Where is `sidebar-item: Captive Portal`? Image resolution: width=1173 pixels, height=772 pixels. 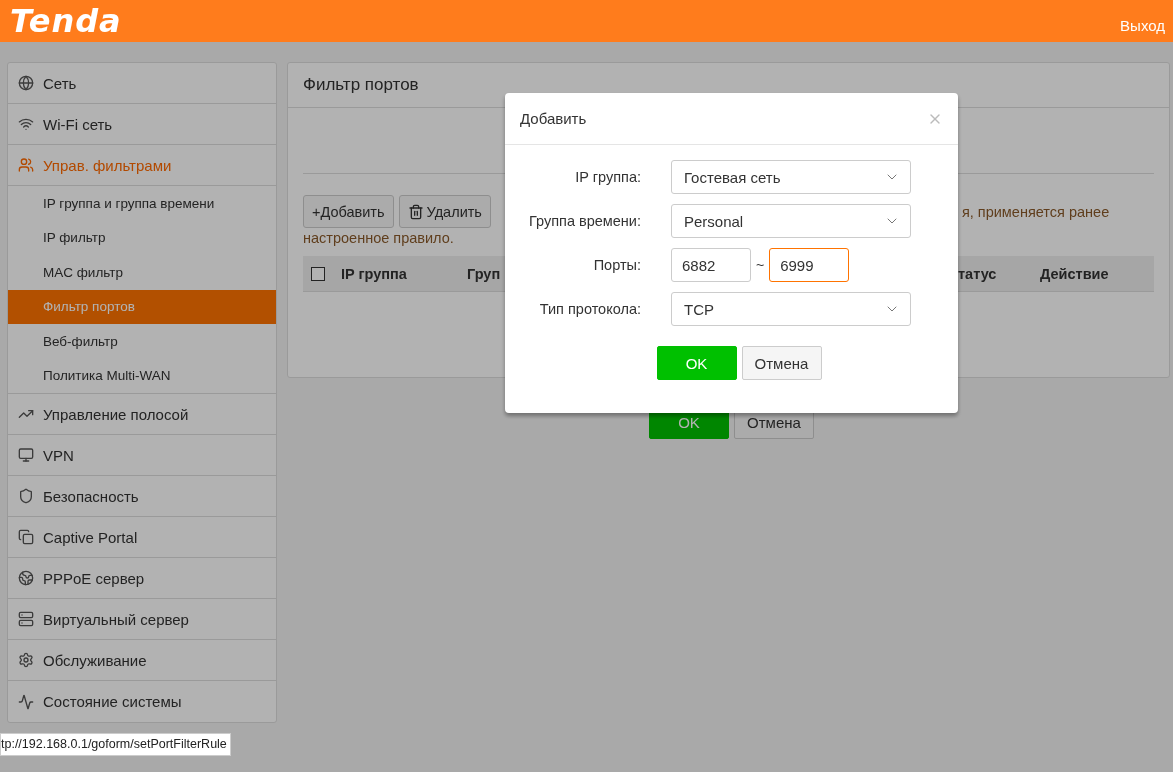 sidebar-item: Captive Portal is located at coordinates (142, 537).